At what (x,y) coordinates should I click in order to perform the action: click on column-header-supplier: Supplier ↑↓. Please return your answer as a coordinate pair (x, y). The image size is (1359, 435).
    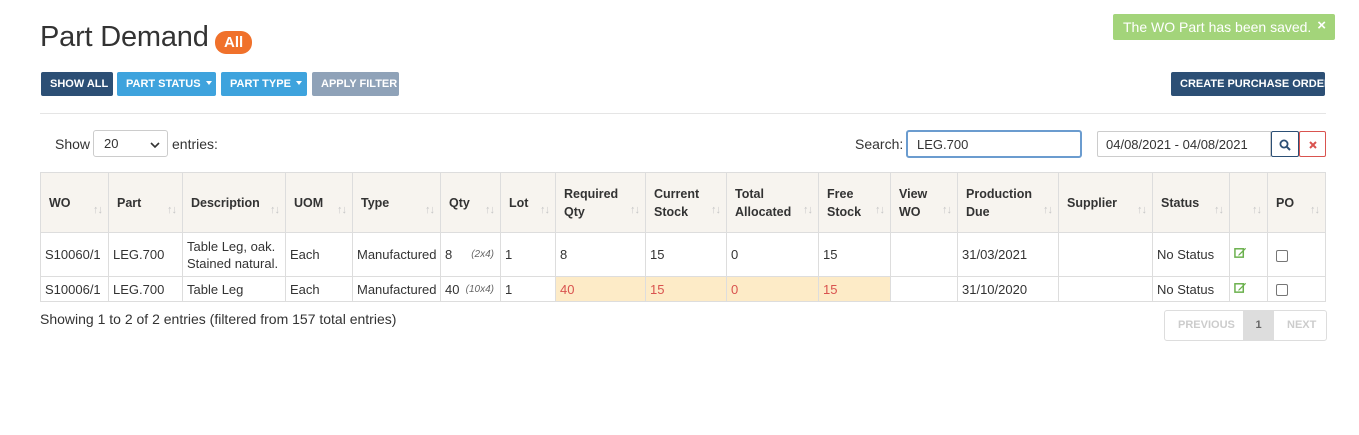
    Looking at the image, I should click on (1105, 202).